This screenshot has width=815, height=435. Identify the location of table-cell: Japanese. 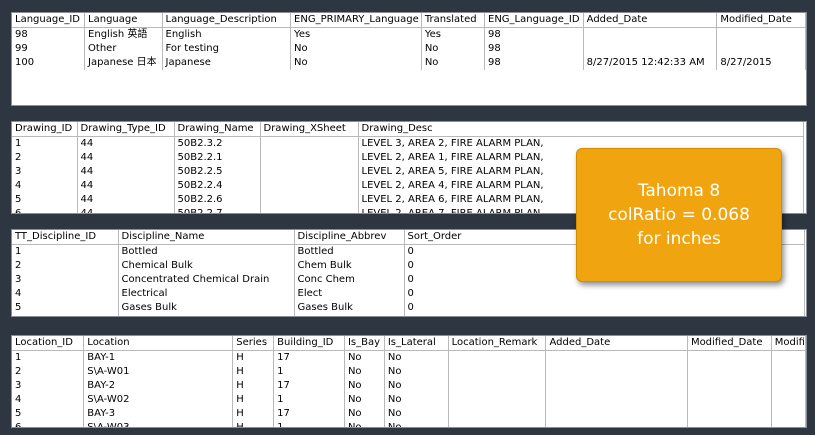
(227, 63).